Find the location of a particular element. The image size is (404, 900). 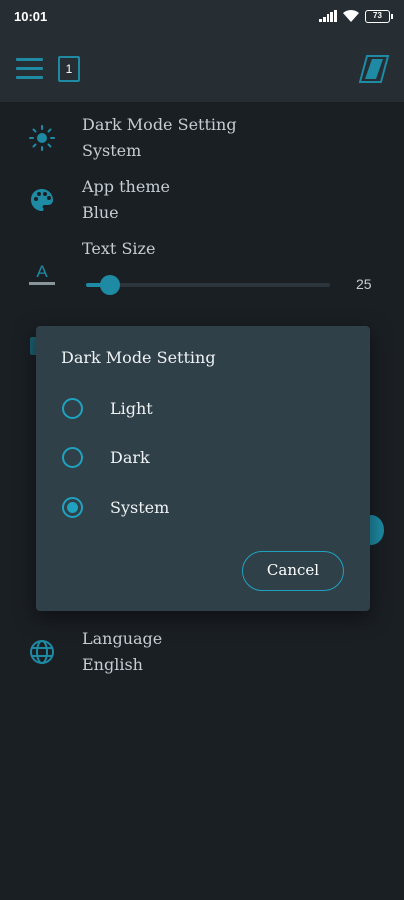

setting-title: Language is located at coordinates (122, 638).